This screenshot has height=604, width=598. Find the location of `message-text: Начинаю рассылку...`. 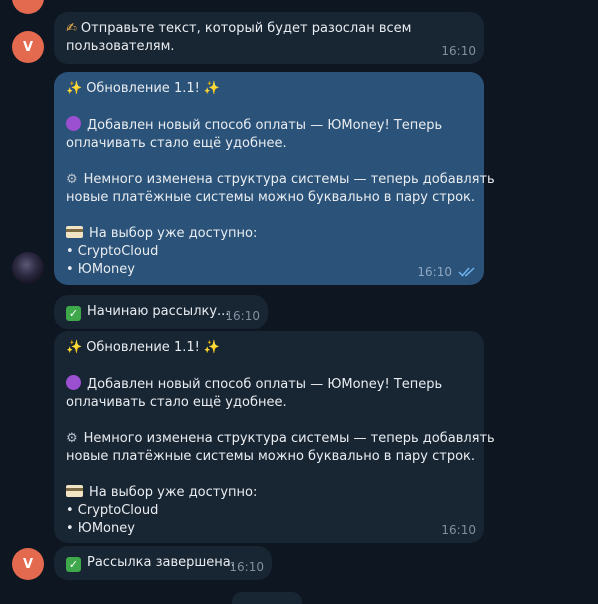

message-text: Начинаю рассылку... is located at coordinates (158, 311).